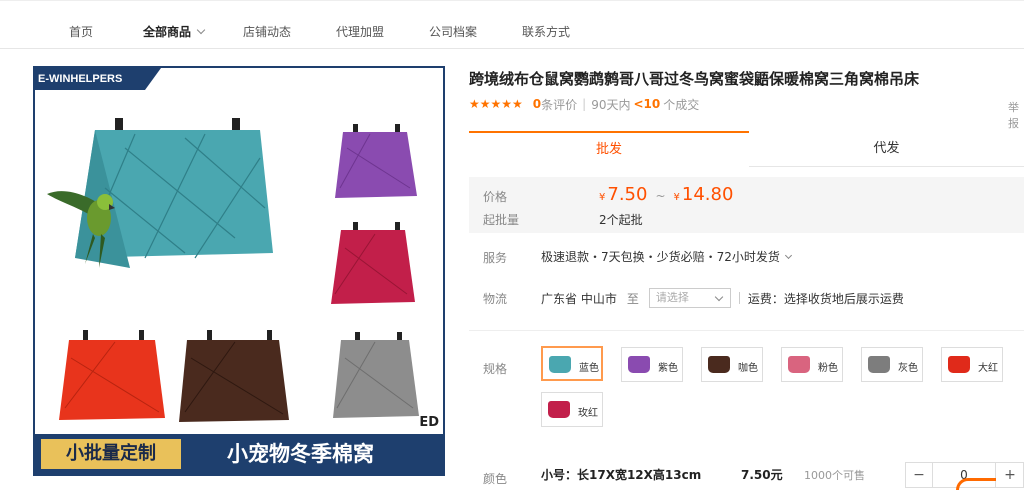 The width and height of the screenshot is (1024, 490). Describe the element at coordinates (892, 364) in the screenshot. I see `spec-option-gray: 灰色` at that location.